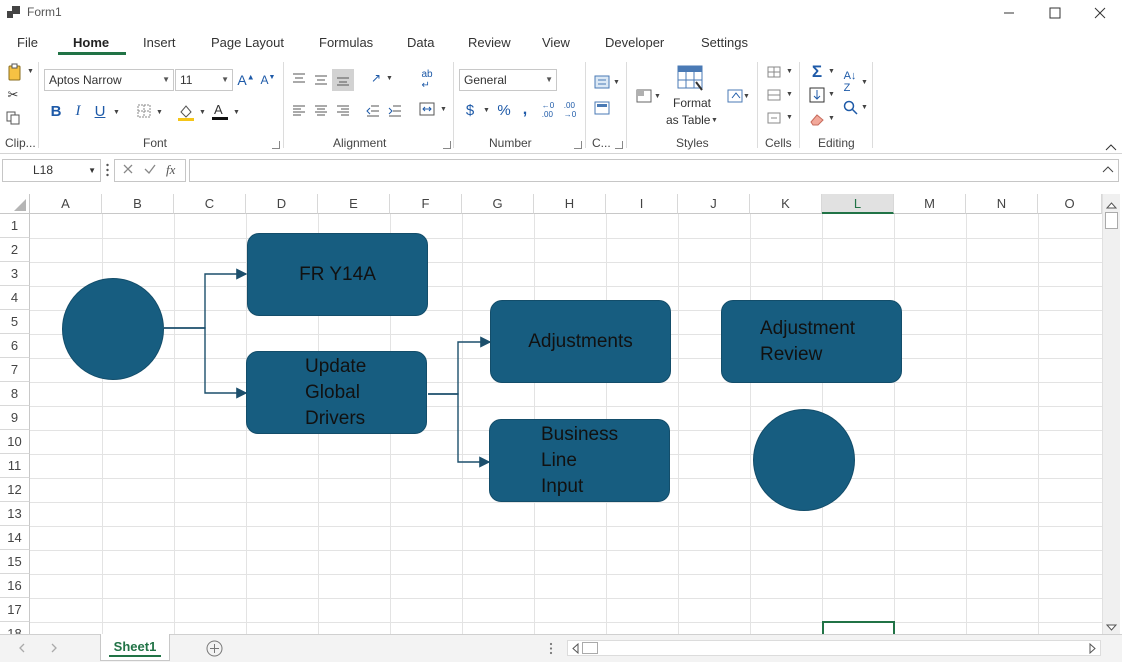 This screenshot has width=1122, height=662. I want to click on merge-center-button, so click(427, 109).